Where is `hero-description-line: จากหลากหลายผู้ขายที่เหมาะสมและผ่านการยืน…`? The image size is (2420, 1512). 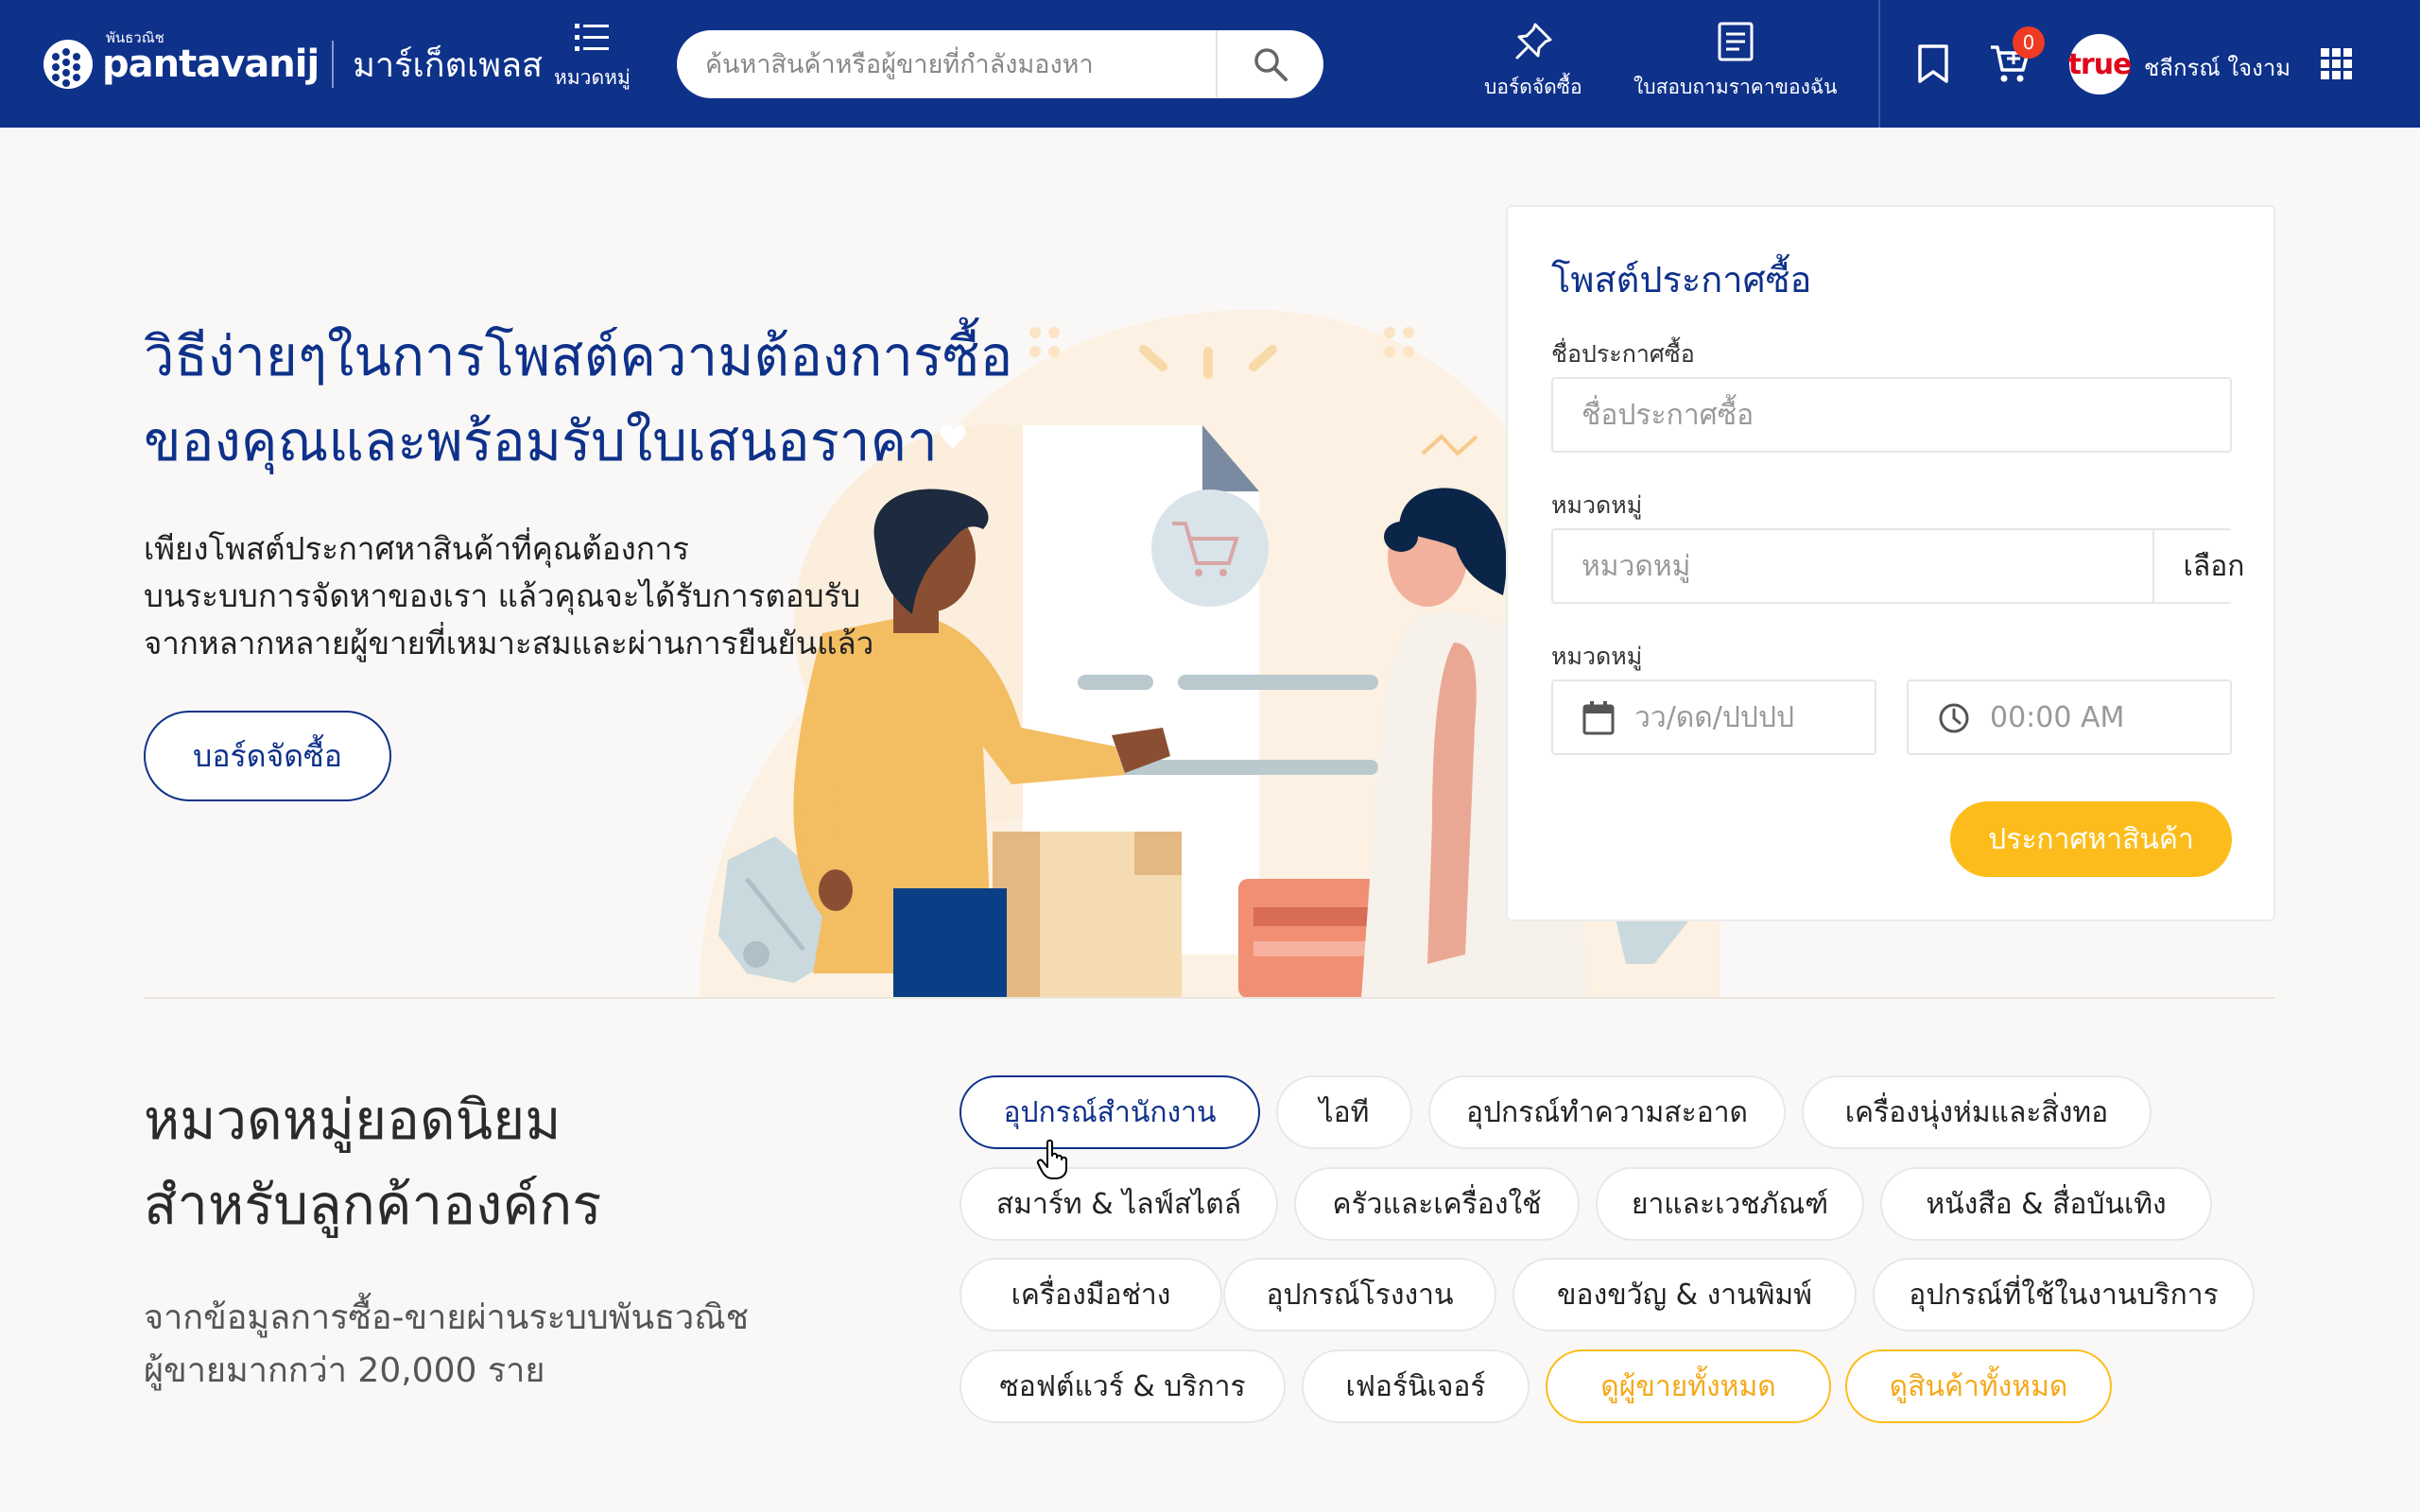
hero-description-line: จากหลากหลายผู้ขายที่เหมาะสมและผ่านการยืน… is located at coordinates (509, 643).